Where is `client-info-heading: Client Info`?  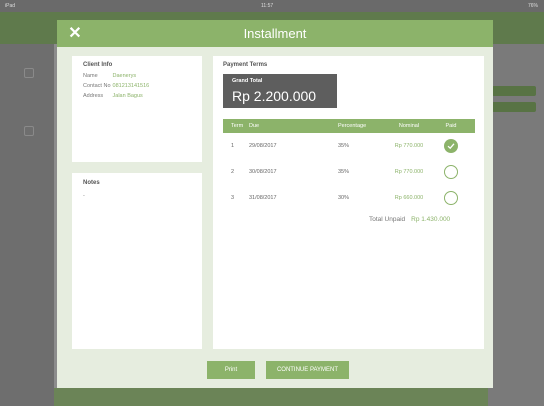 client-info-heading: Client Info is located at coordinates (98, 65).